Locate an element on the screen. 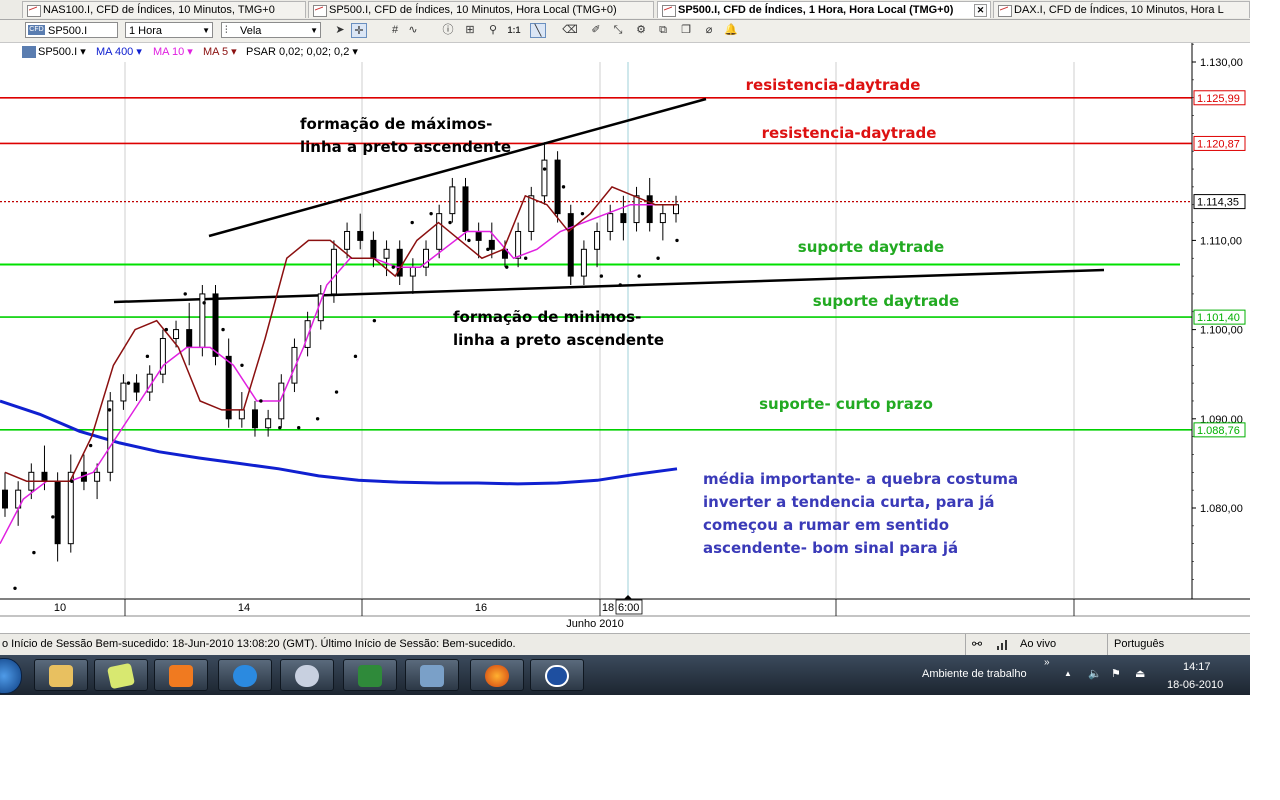 Image resolution: width=1280 pixels, height=800 pixels. chart-annotation-line: formação de minimos- is located at coordinates (547, 317).